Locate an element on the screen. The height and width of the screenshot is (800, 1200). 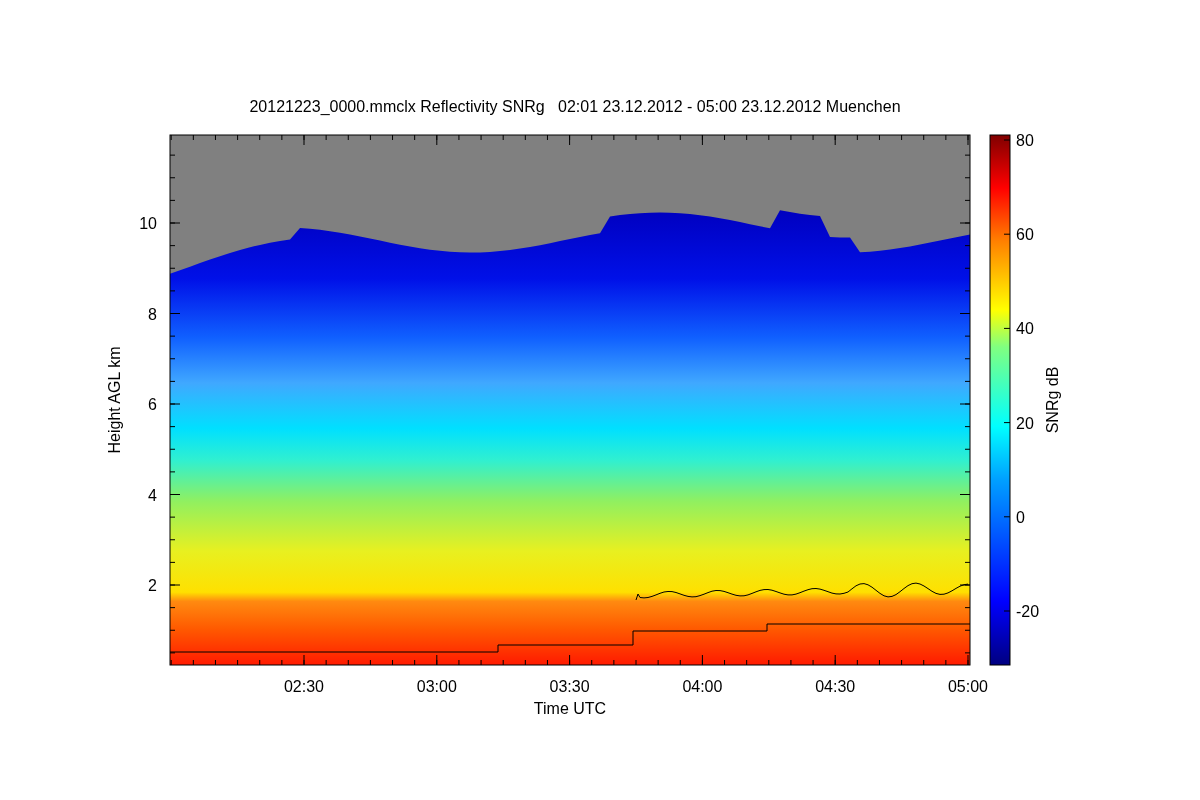
colorbar-tick-label: 40 is located at coordinates (1025, 329).